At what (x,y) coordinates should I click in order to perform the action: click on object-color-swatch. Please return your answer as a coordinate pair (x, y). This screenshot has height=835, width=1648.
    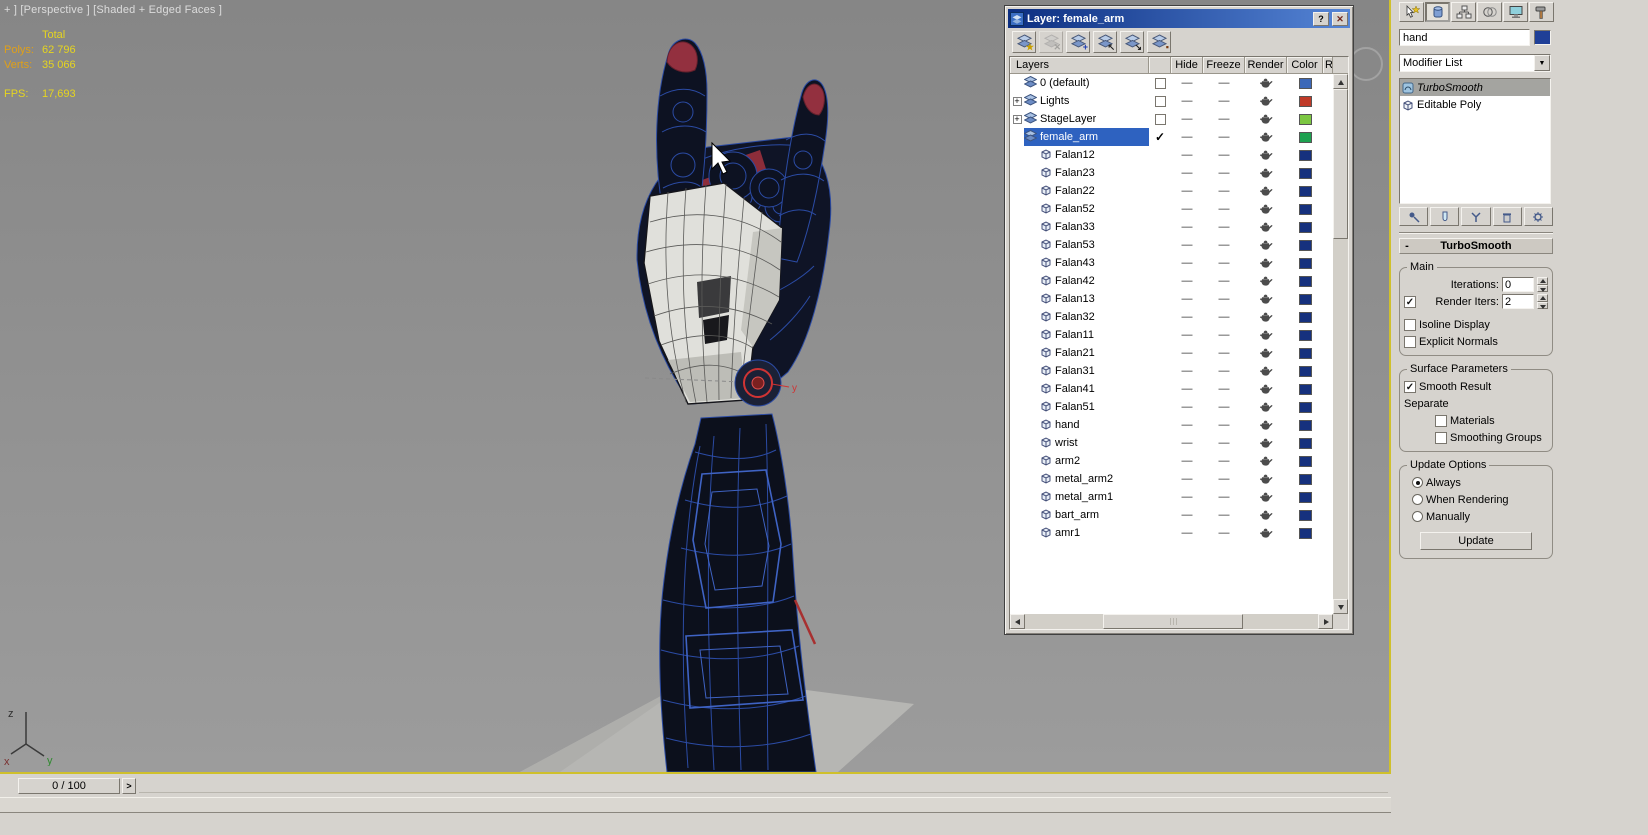
    Looking at the image, I should click on (1542, 37).